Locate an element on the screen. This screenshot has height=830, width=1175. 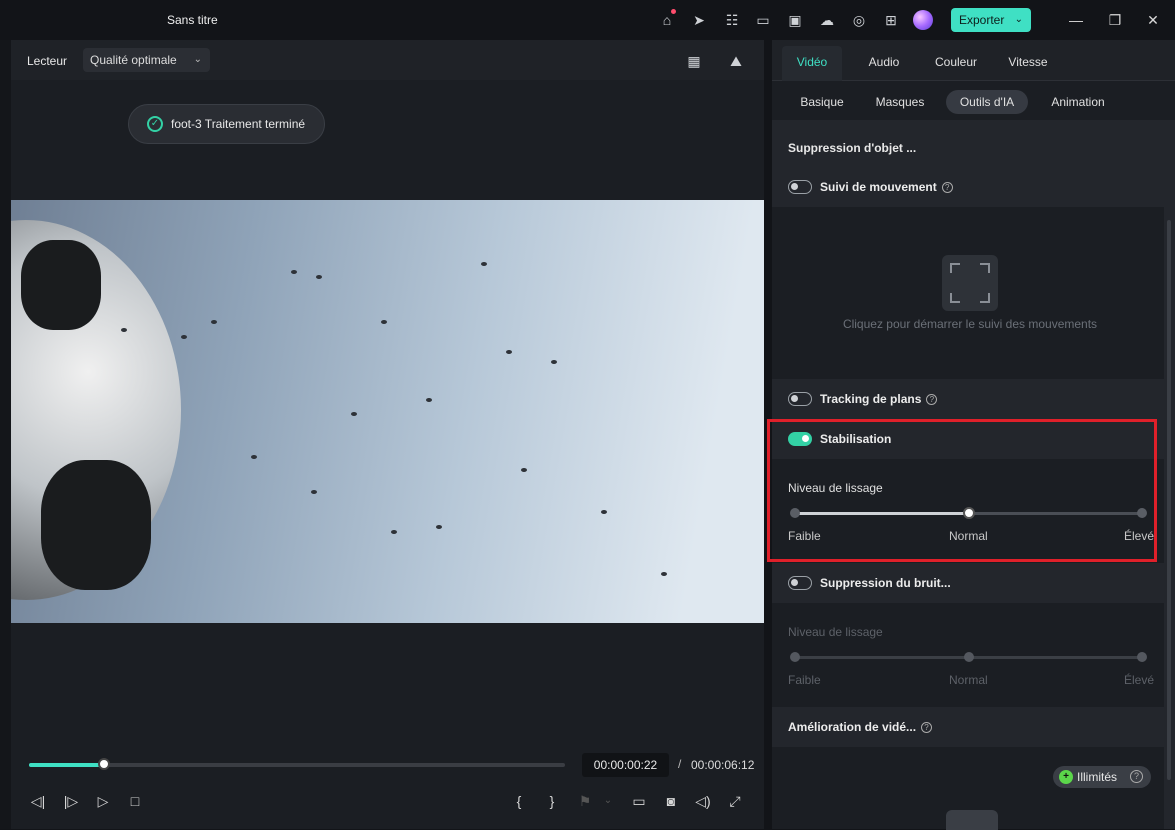
avatar is located at coordinates (923, 20).